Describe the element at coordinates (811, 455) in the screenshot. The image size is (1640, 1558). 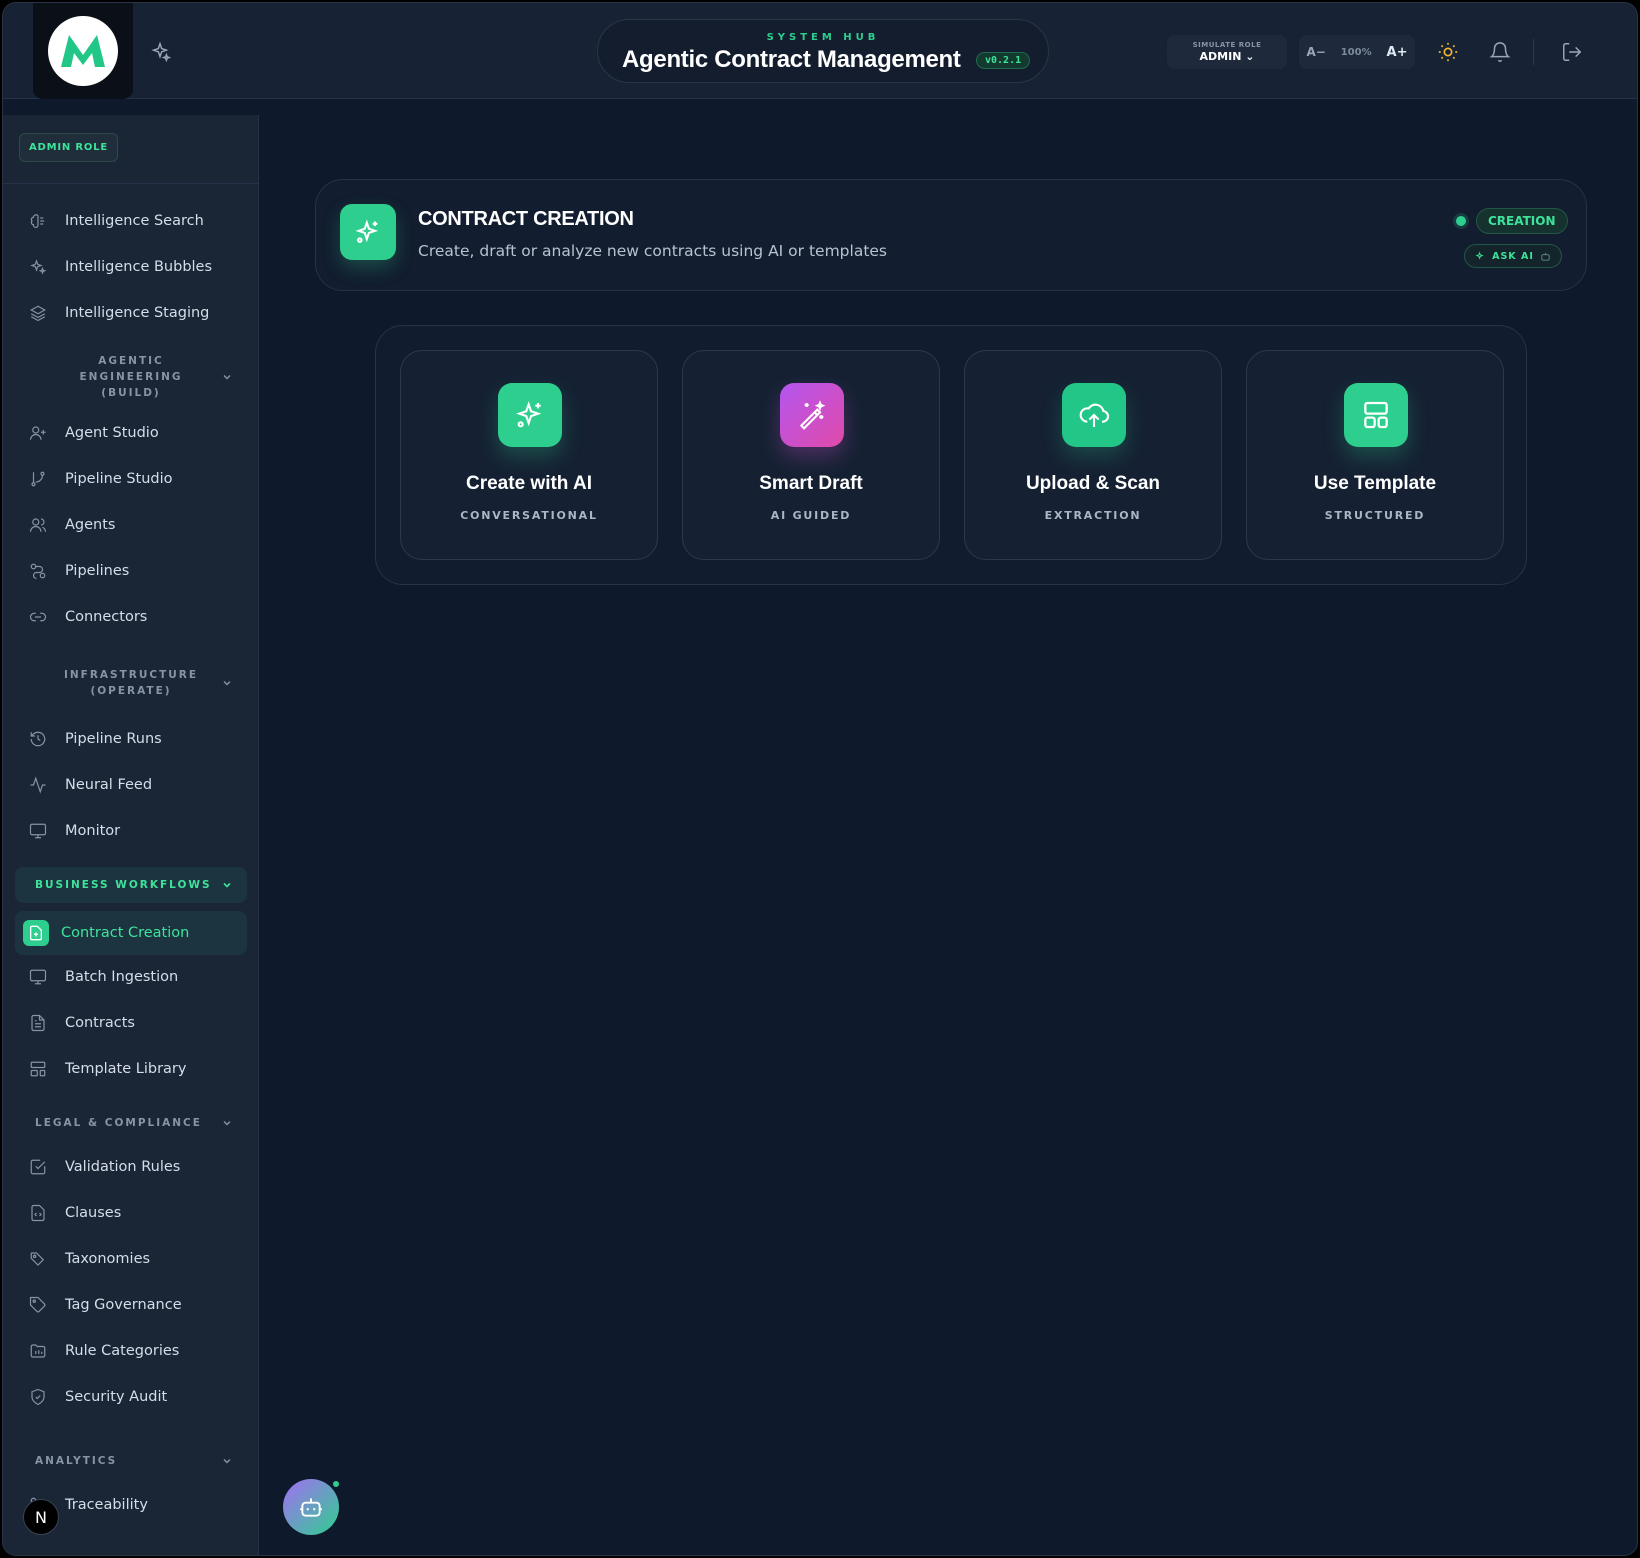
I see `card-smart-draft: Smart Draft AI GUIDED` at that location.